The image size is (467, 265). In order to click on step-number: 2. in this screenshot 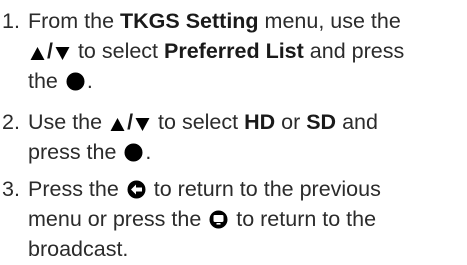, I will do `click(11, 122)`.